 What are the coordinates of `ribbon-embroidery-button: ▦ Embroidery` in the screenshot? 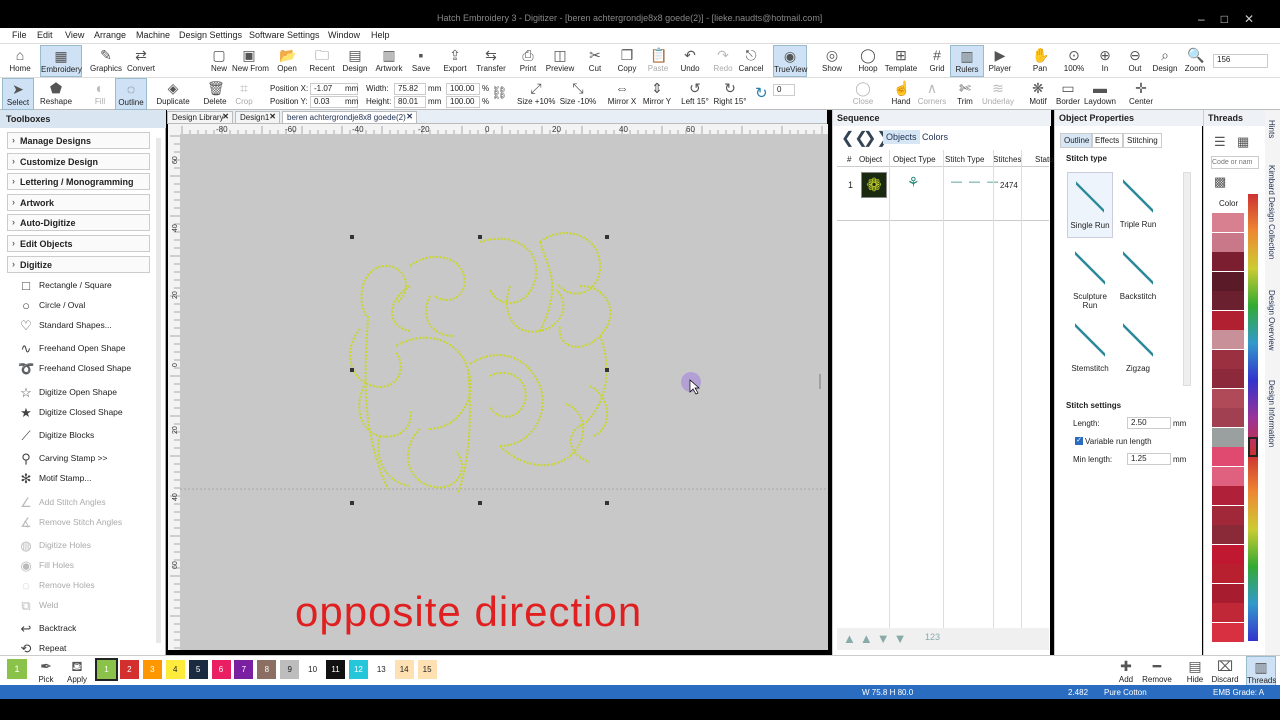 It's located at (61, 61).